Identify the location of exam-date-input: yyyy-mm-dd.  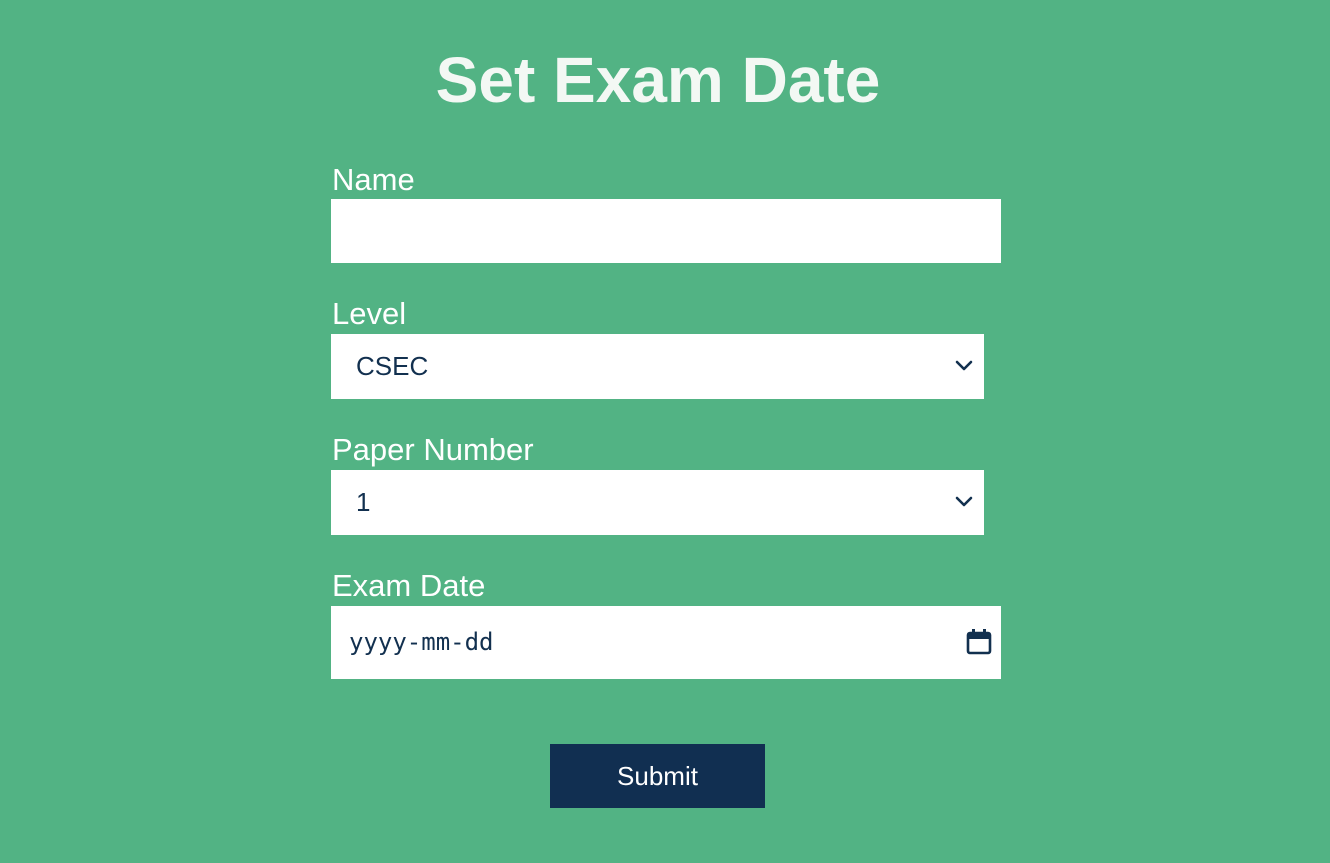
(666, 642).